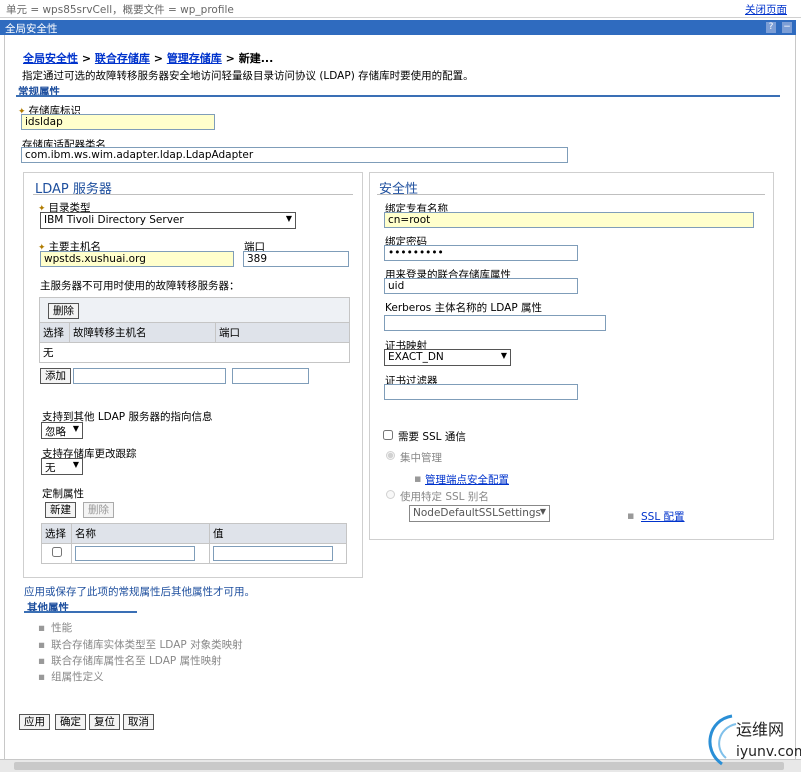  What do you see at coordinates (149, 376) in the screenshot?
I see `failover-host-input` at bounding box center [149, 376].